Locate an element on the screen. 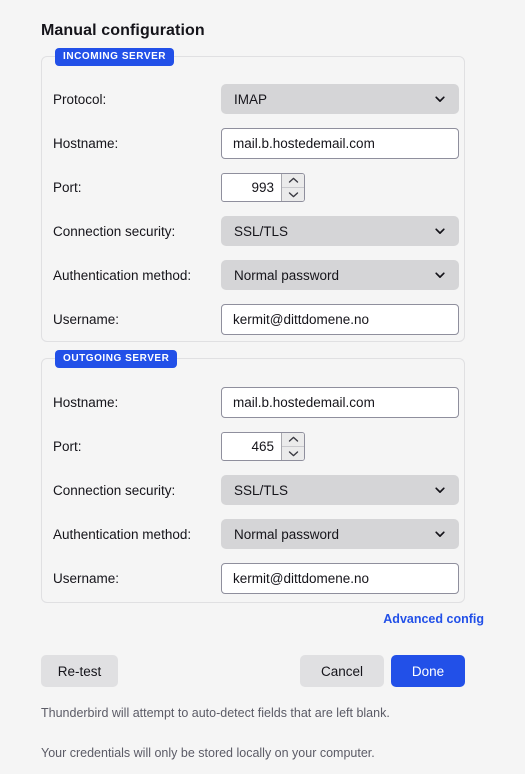 The width and height of the screenshot is (525, 774). outgoing-port-row: Port: 465 is located at coordinates (253, 446).